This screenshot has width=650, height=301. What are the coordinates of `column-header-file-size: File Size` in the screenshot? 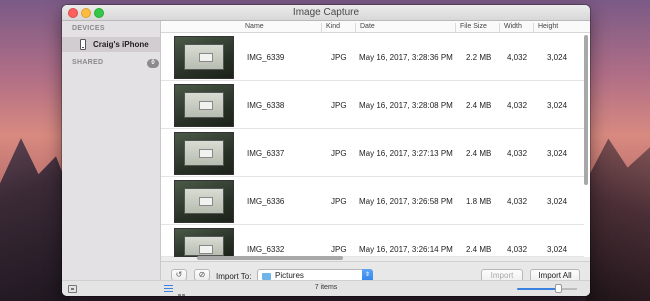 It's located at (476, 27).